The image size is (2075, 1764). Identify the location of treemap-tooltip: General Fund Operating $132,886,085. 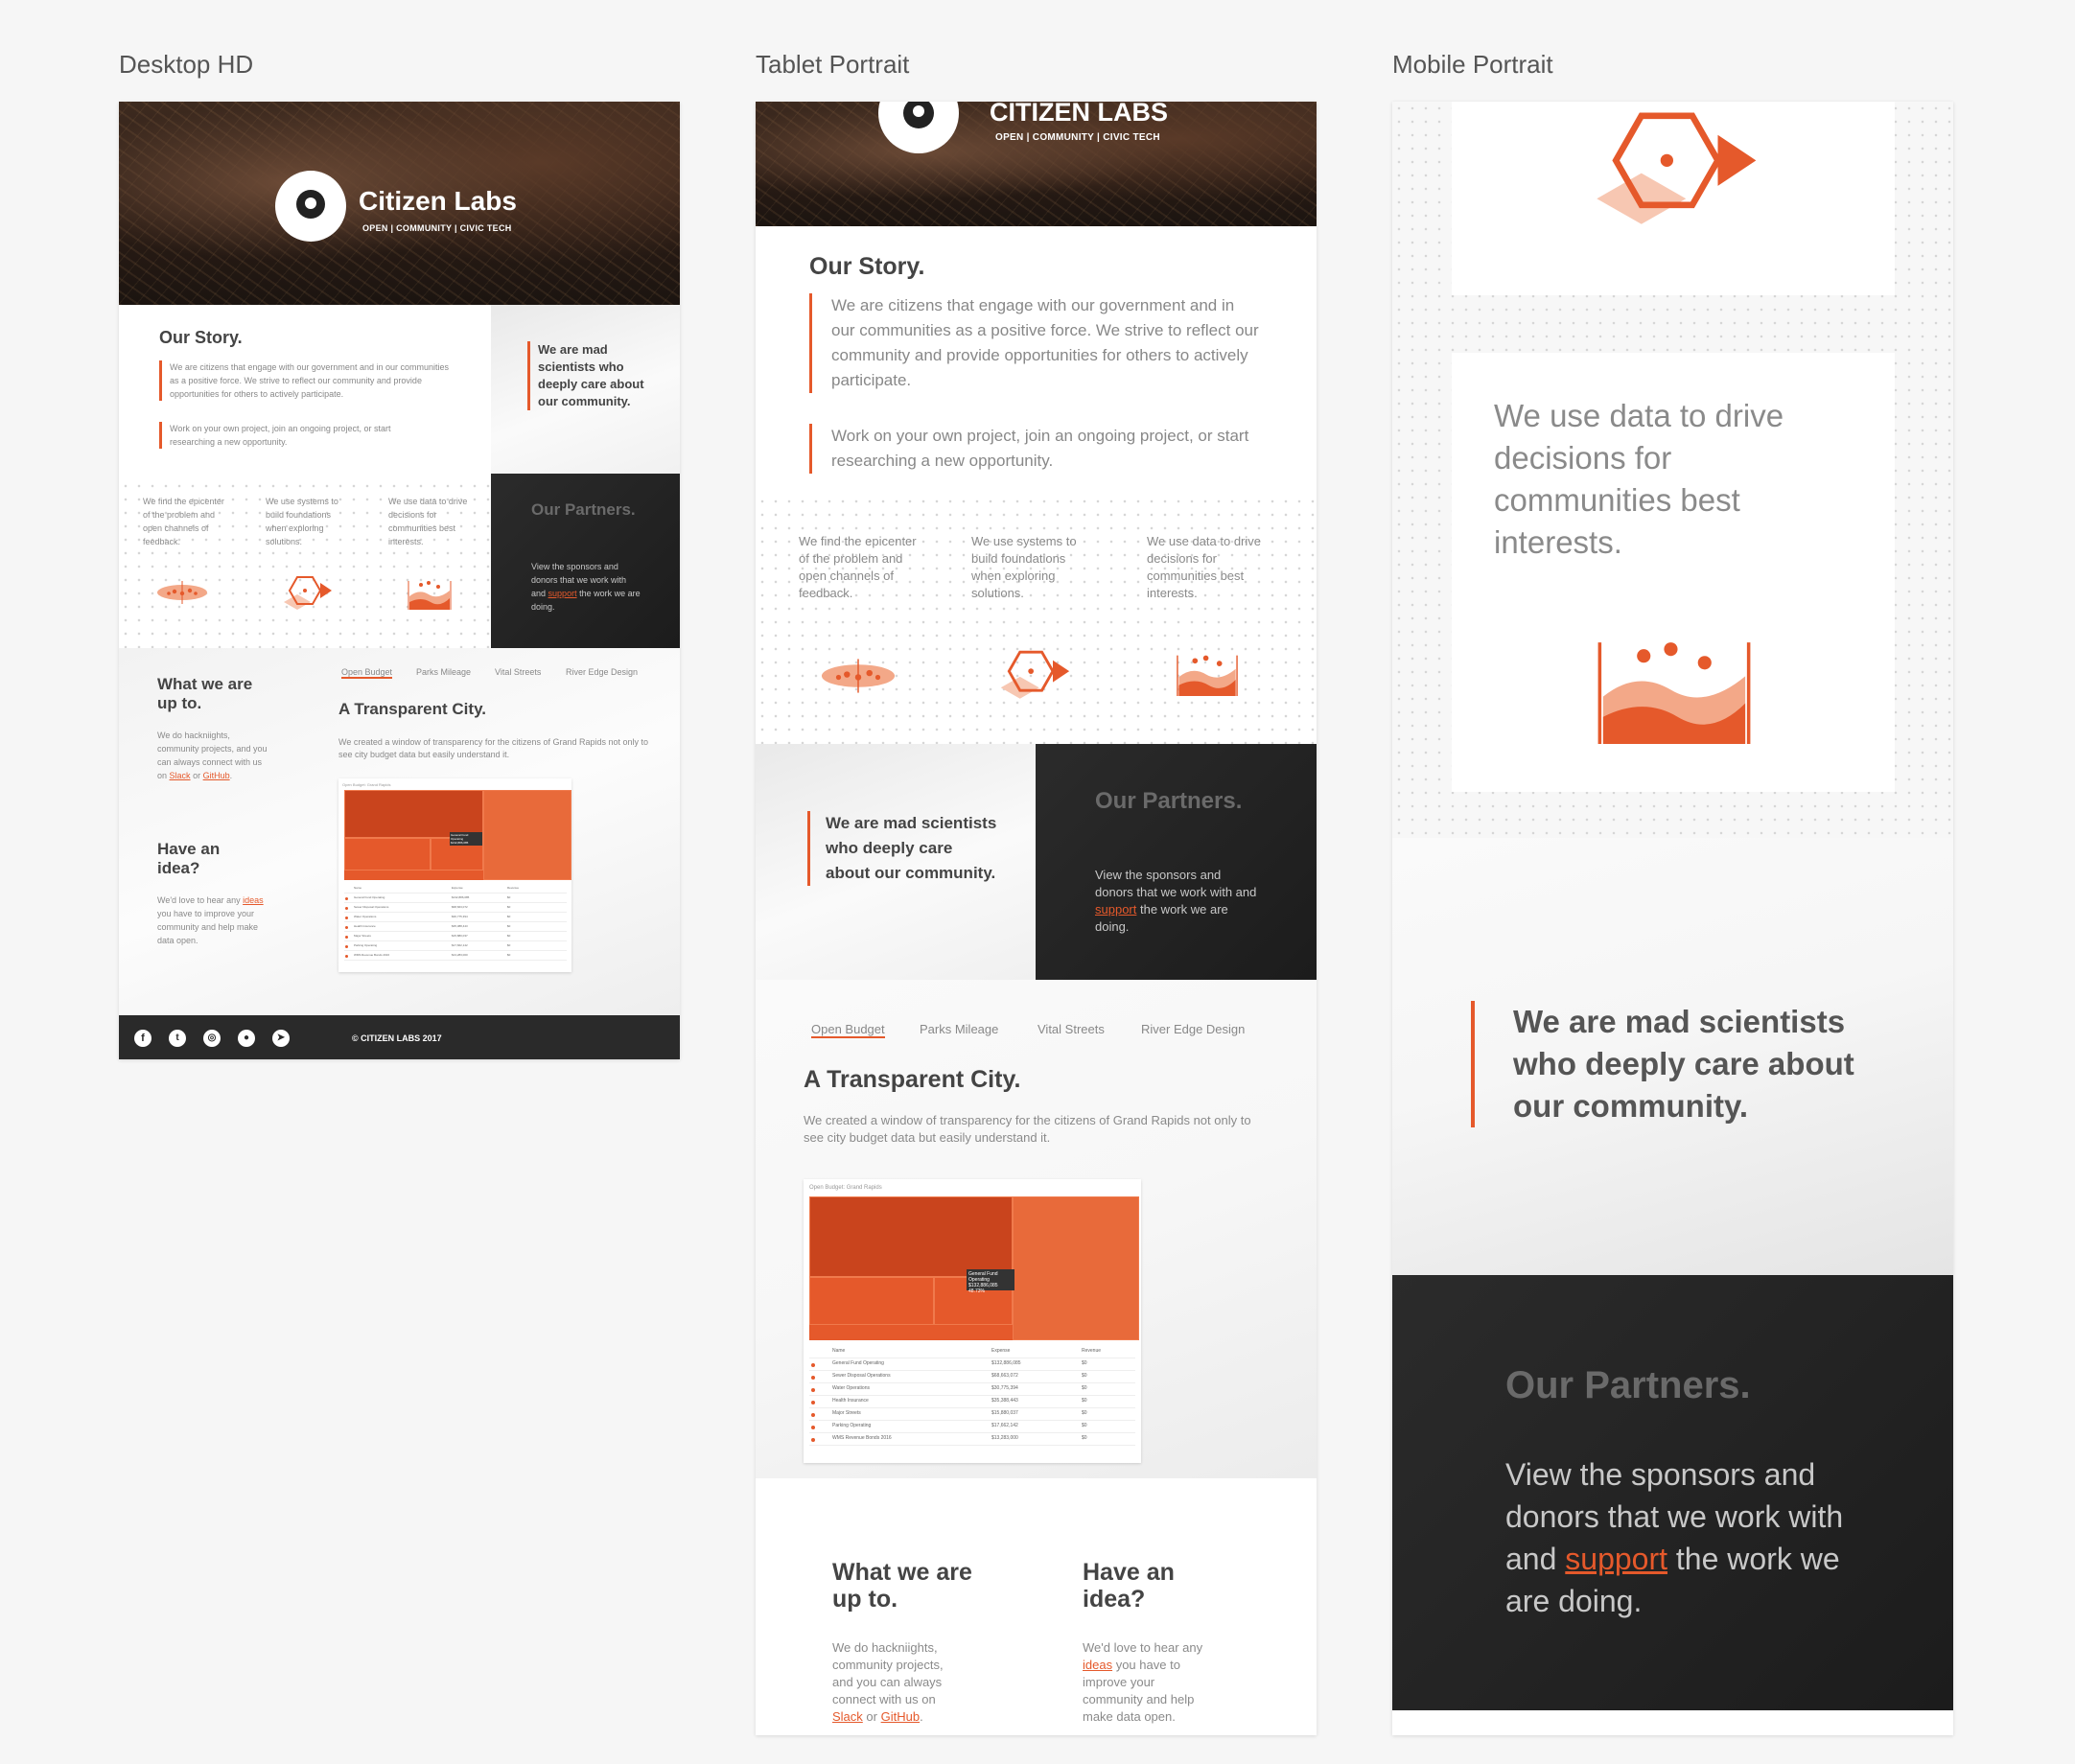
(466, 839).